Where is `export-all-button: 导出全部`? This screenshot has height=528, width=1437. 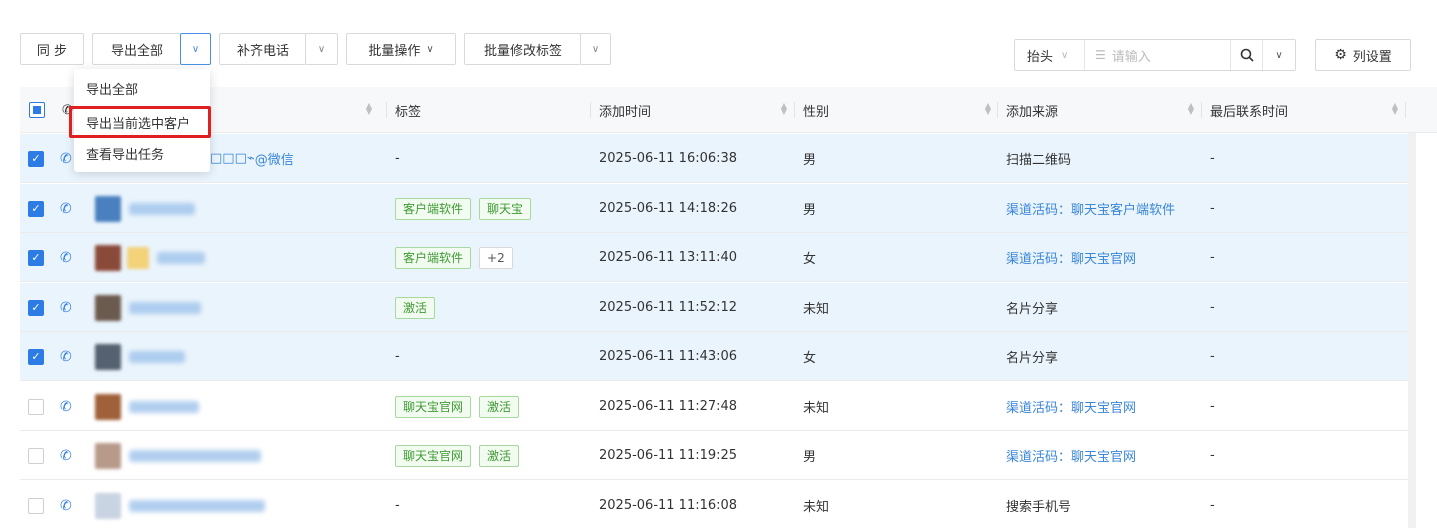
export-all-button: 导出全部 is located at coordinates (136, 49).